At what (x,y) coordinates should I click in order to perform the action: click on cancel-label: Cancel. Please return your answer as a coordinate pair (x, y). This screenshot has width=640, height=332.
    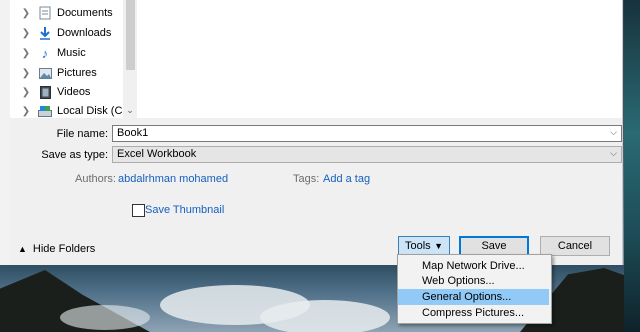
    Looking at the image, I should click on (575, 246).